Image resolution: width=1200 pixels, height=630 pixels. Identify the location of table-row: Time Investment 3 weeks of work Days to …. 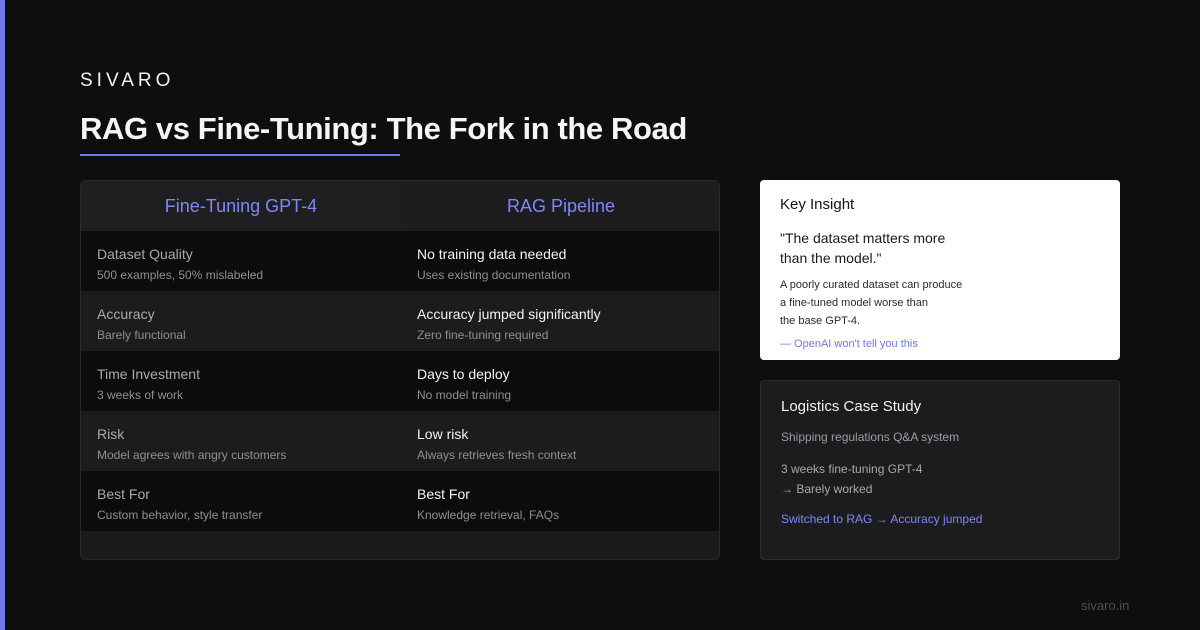
(400, 381).